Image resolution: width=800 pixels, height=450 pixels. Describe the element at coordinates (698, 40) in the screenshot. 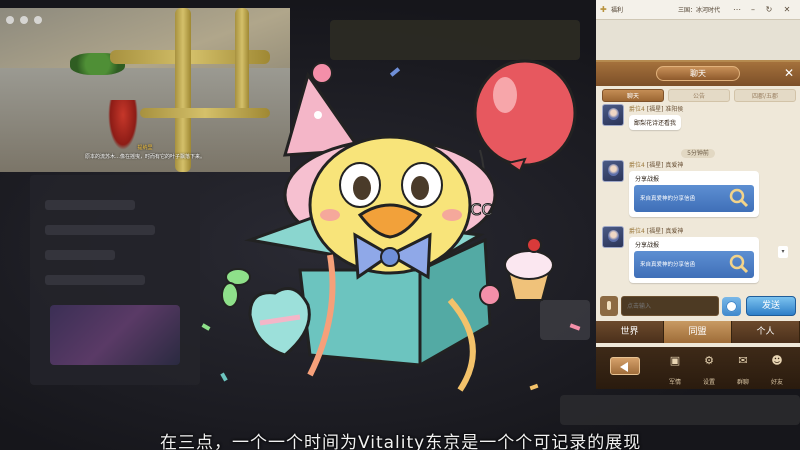

I see `game-backdrop` at that location.